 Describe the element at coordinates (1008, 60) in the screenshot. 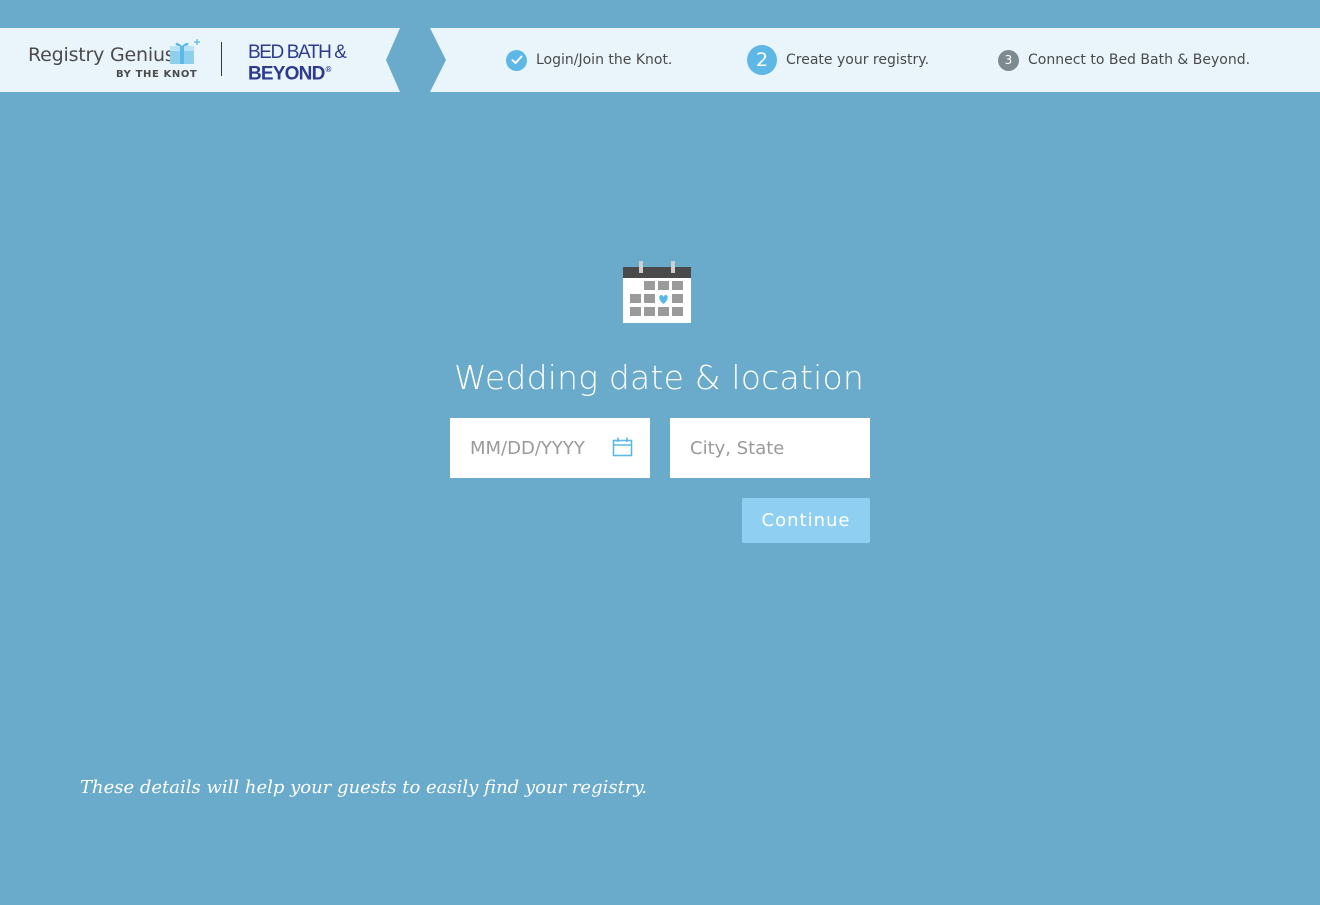

I see `step-number-badge: 3` at that location.